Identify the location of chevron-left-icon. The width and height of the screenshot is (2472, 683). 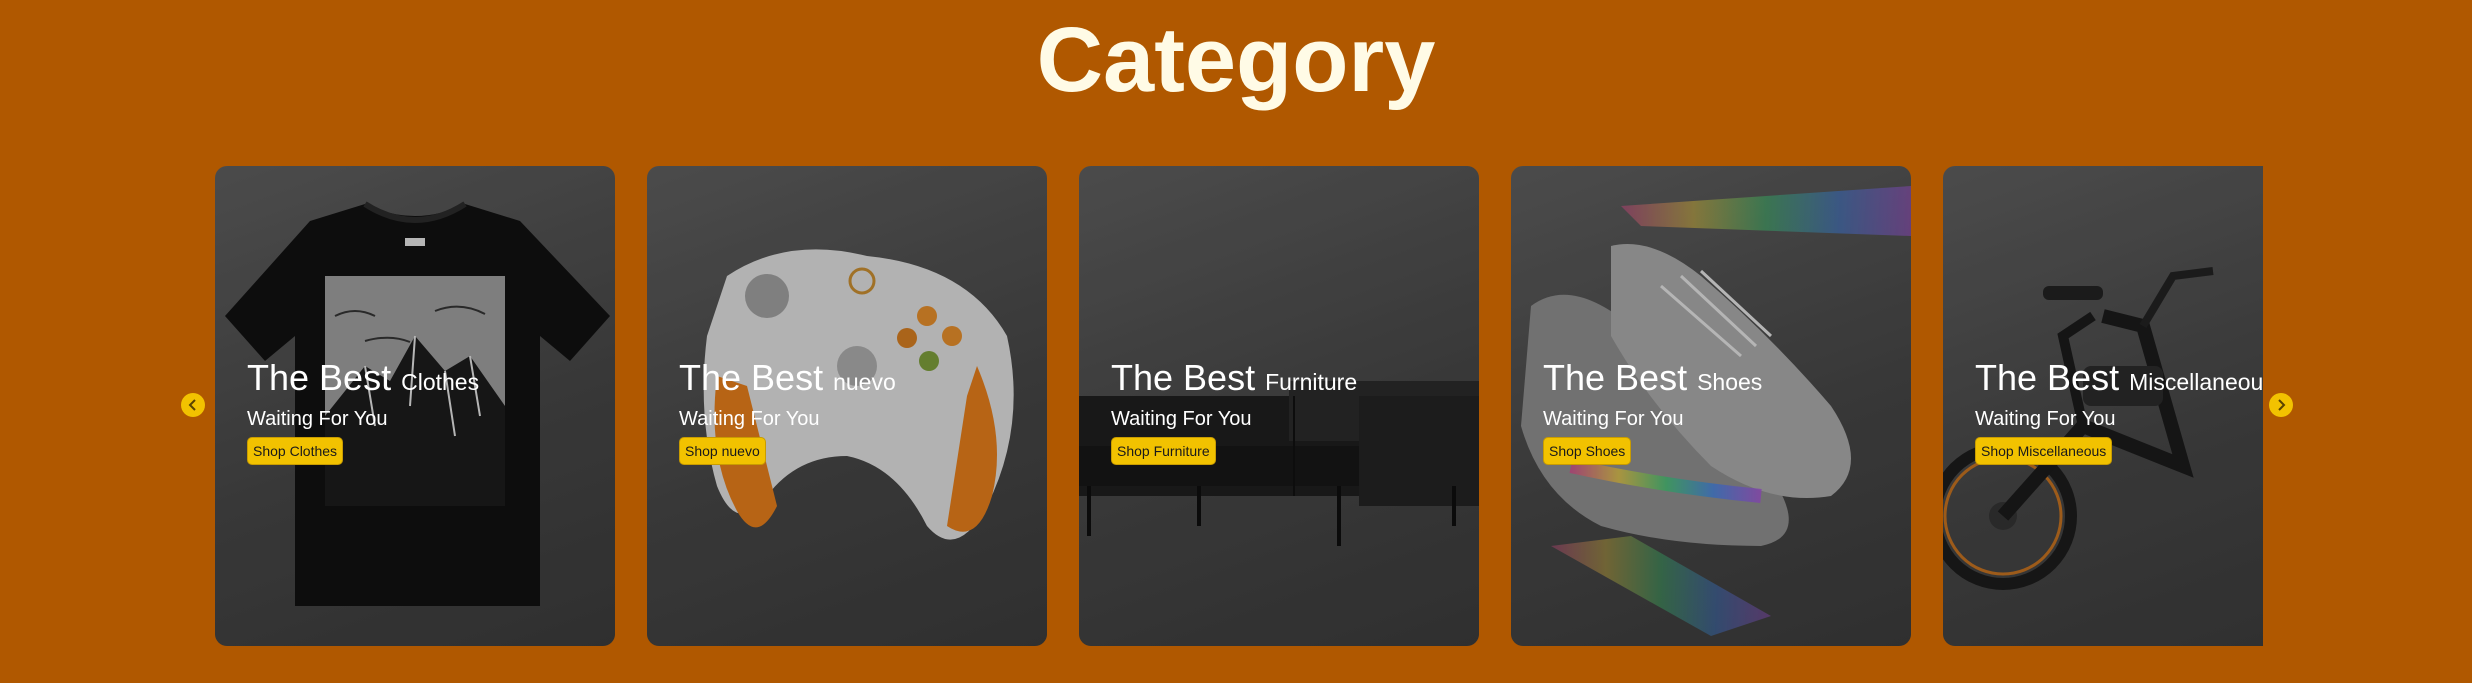
(192, 405).